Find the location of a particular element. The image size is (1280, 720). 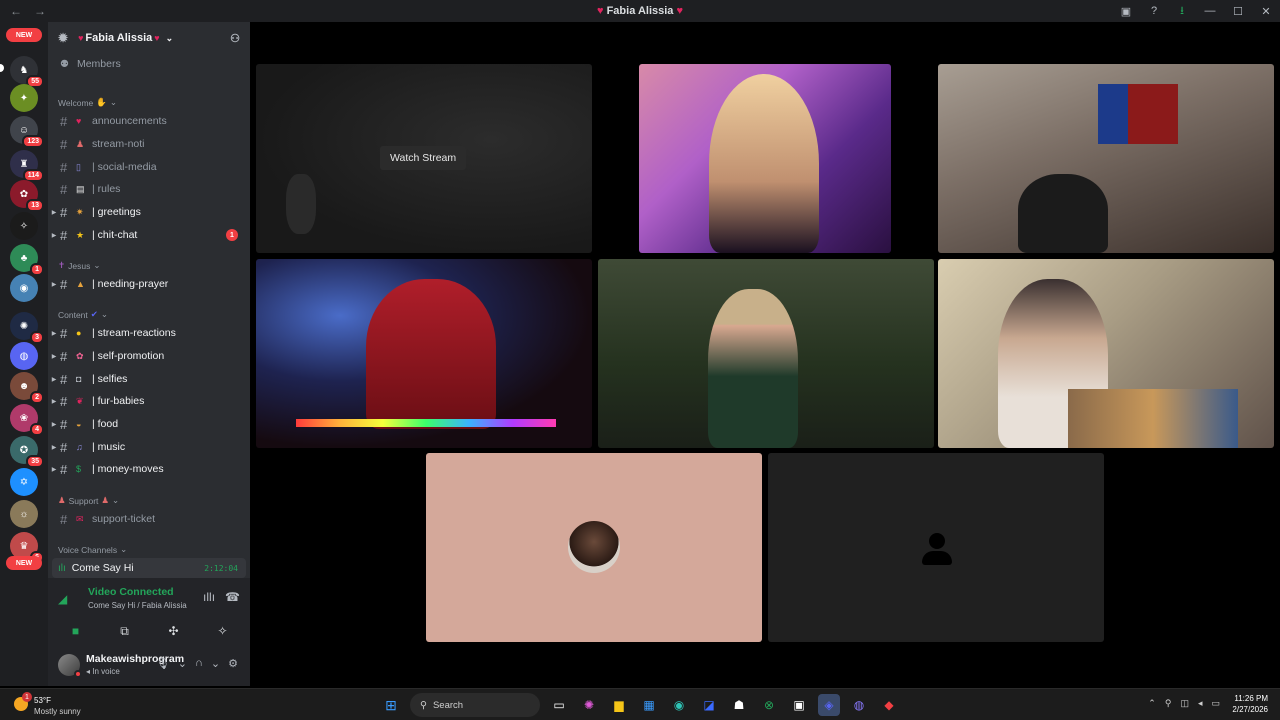

windows-start-icon: ⊞ is located at coordinates (391, 705).